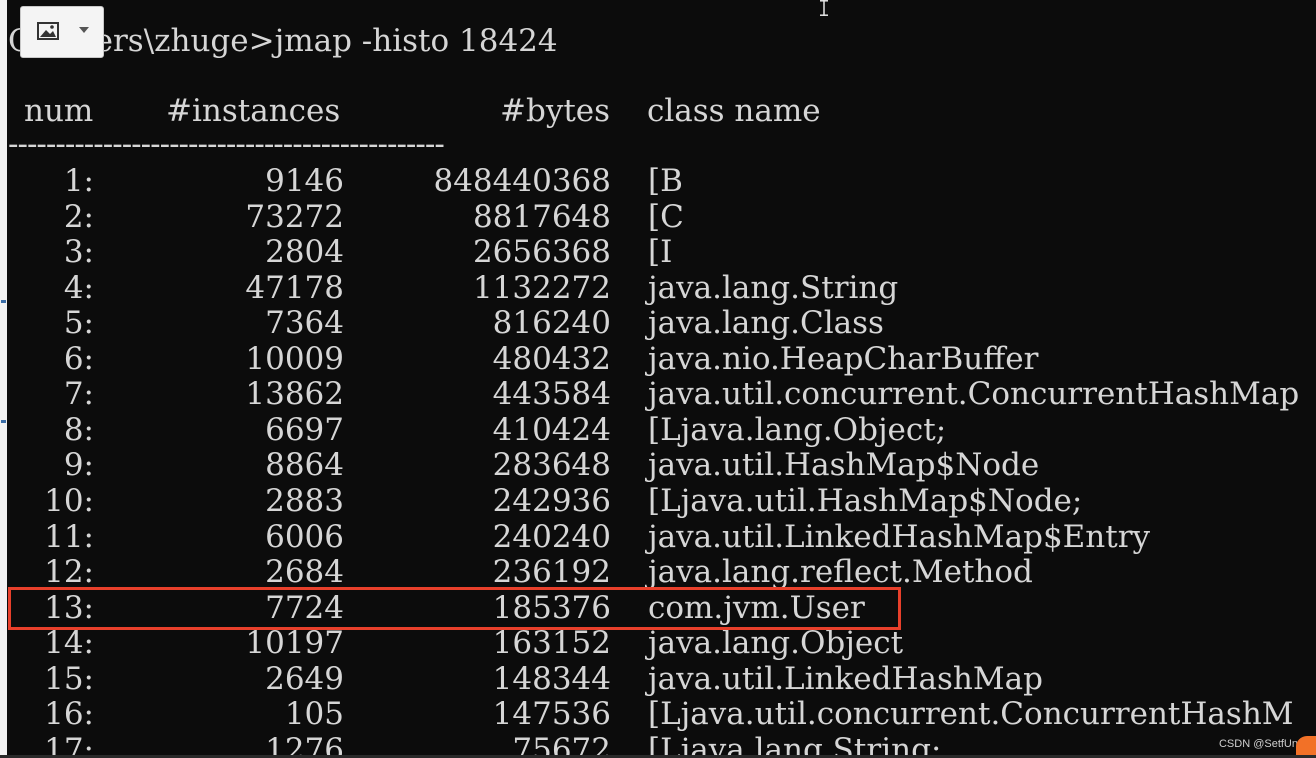  I want to click on row-class-name: java.nio.HeapCharBuffer, so click(843, 358).